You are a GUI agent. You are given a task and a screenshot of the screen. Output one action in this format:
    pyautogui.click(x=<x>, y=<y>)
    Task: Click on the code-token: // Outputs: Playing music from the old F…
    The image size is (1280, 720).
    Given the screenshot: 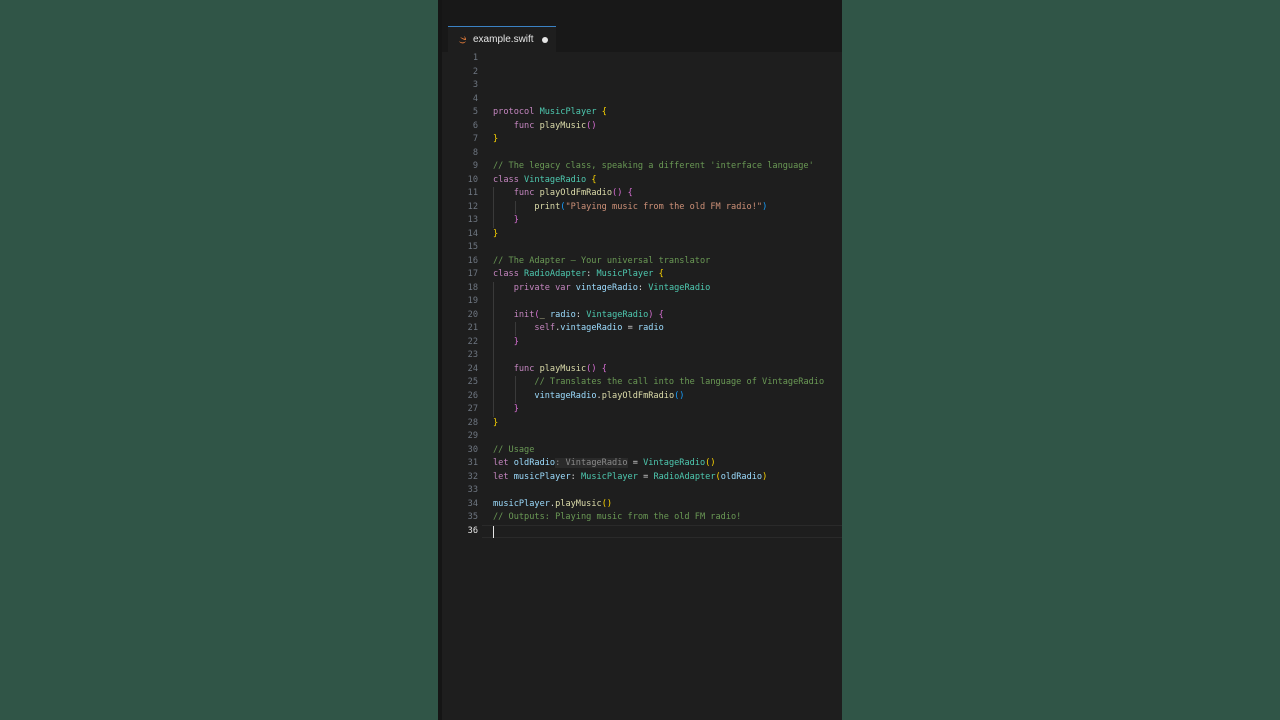 What is the action you would take?
    pyautogui.click(x=617, y=517)
    